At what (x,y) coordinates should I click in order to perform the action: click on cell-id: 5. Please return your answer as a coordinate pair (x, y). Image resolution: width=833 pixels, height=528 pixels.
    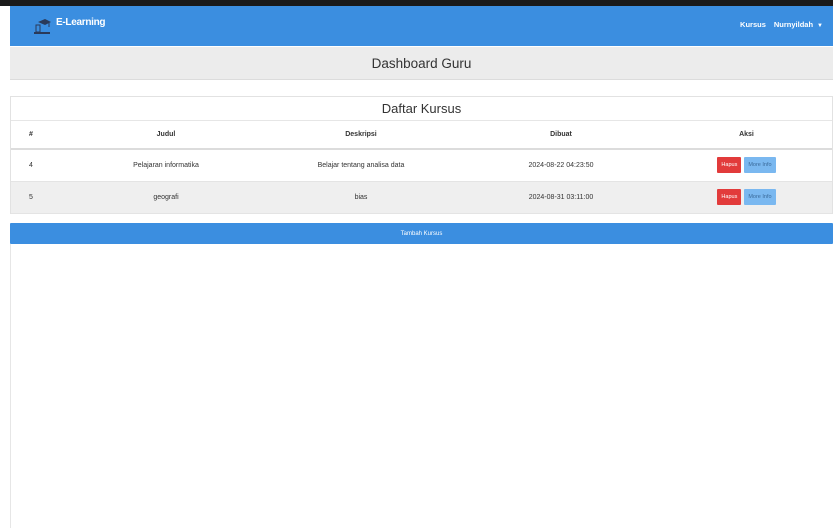
    Looking at the image, I should click on (41, 197).